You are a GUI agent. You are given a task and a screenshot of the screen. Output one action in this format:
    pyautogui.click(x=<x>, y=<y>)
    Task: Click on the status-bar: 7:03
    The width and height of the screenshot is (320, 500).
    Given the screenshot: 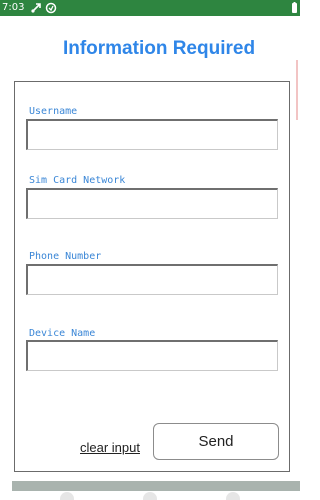 What is the action you would take?
    pyautogui.click(x=150, y=8)
    